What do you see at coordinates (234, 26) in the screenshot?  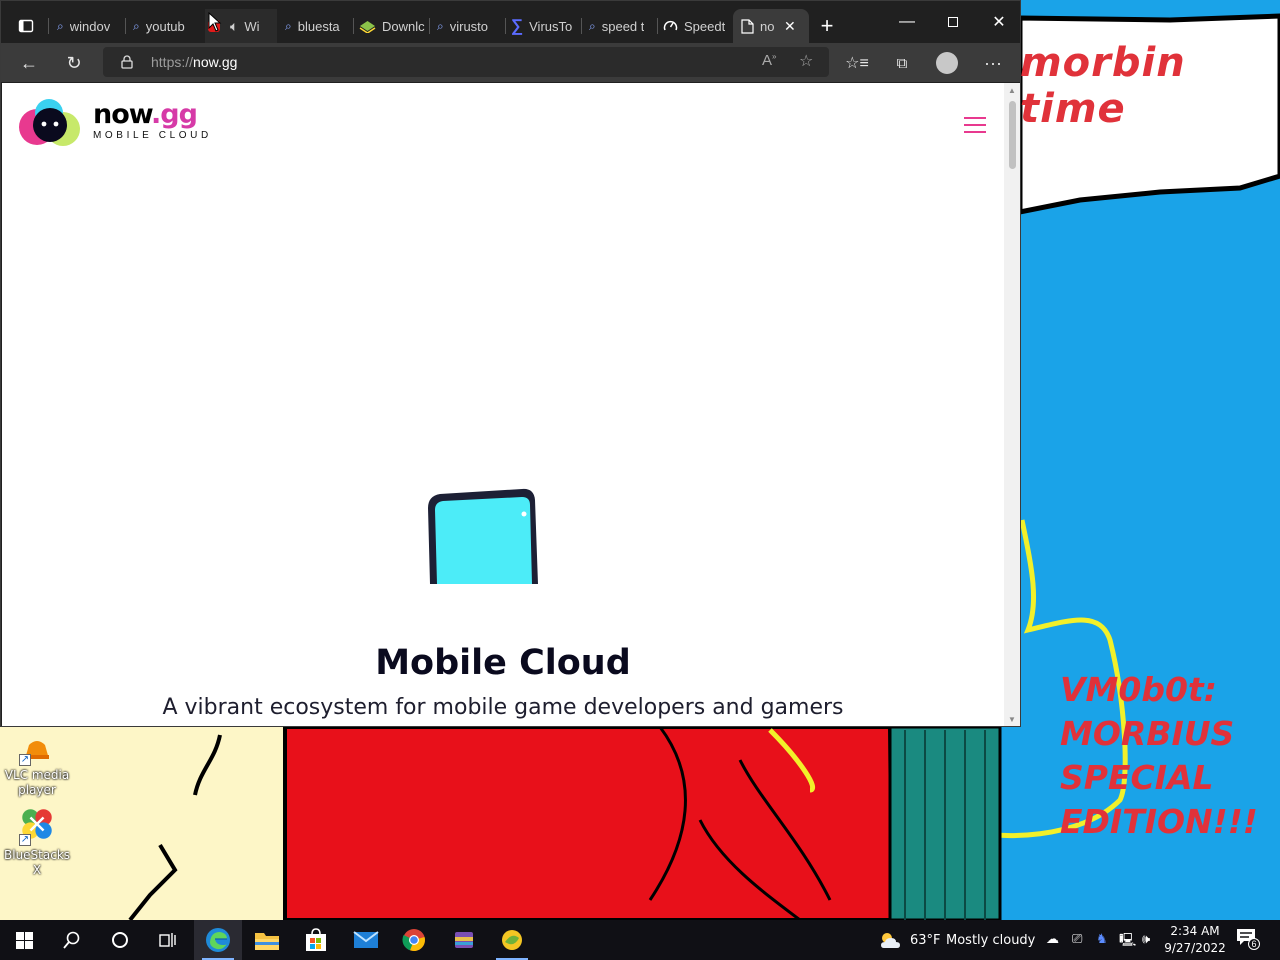 I see `speaker-icon: 🔈︎` at bounding box center [234, 26].